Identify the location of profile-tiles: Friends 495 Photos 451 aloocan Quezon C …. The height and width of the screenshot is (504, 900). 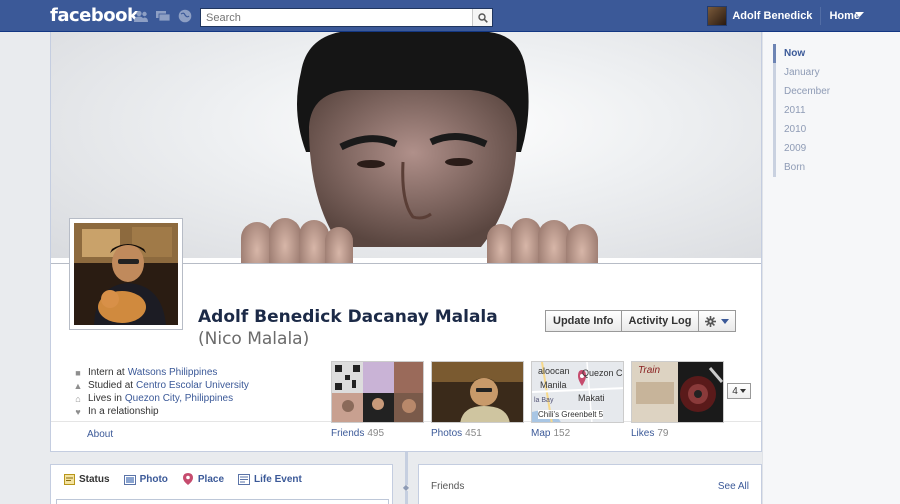
(527, 400).